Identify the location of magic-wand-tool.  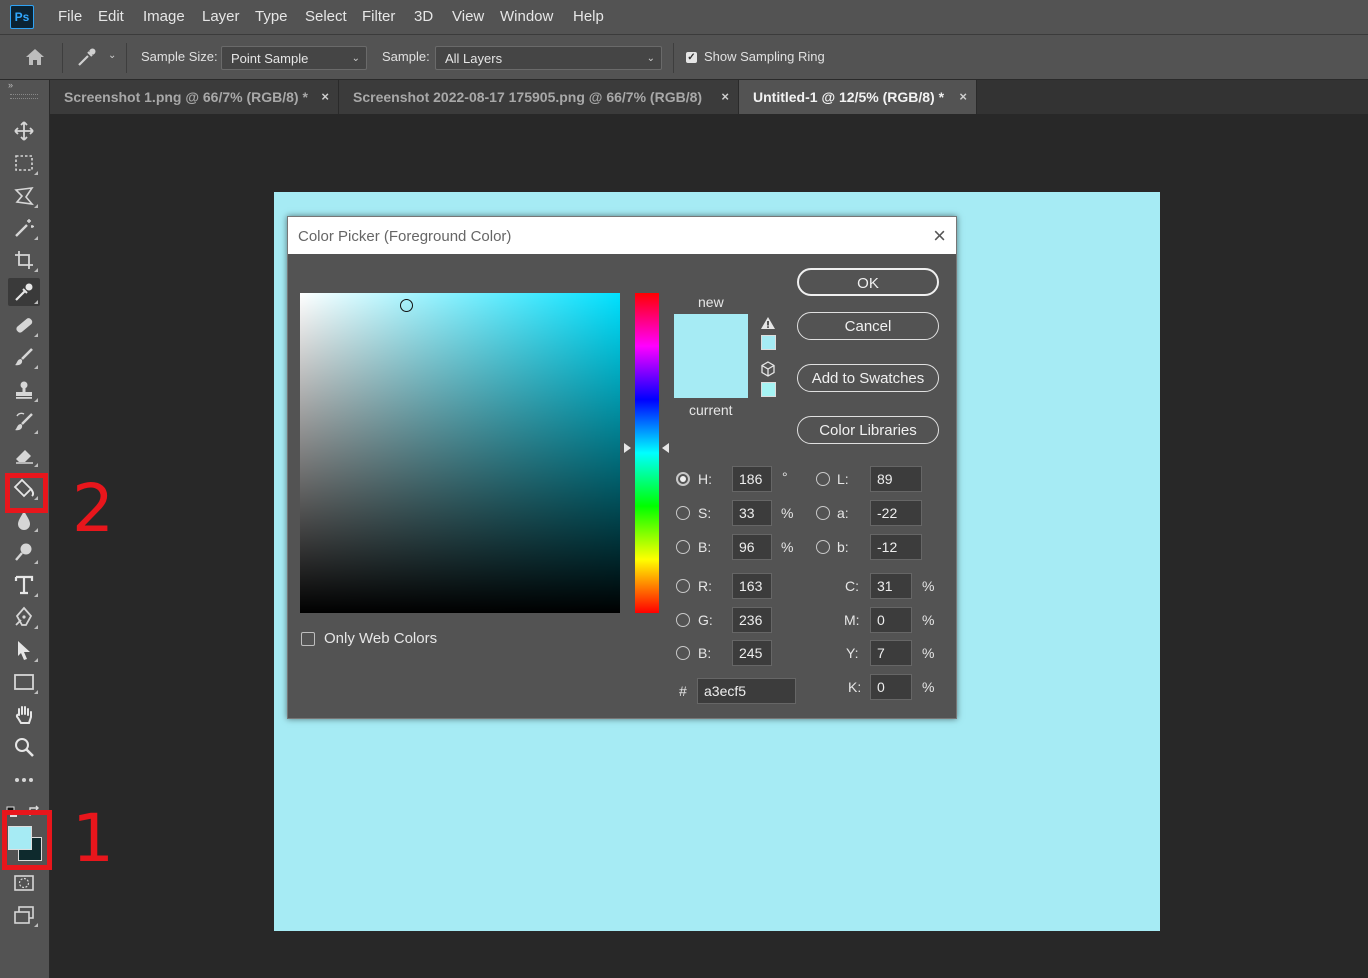
(24, 228).